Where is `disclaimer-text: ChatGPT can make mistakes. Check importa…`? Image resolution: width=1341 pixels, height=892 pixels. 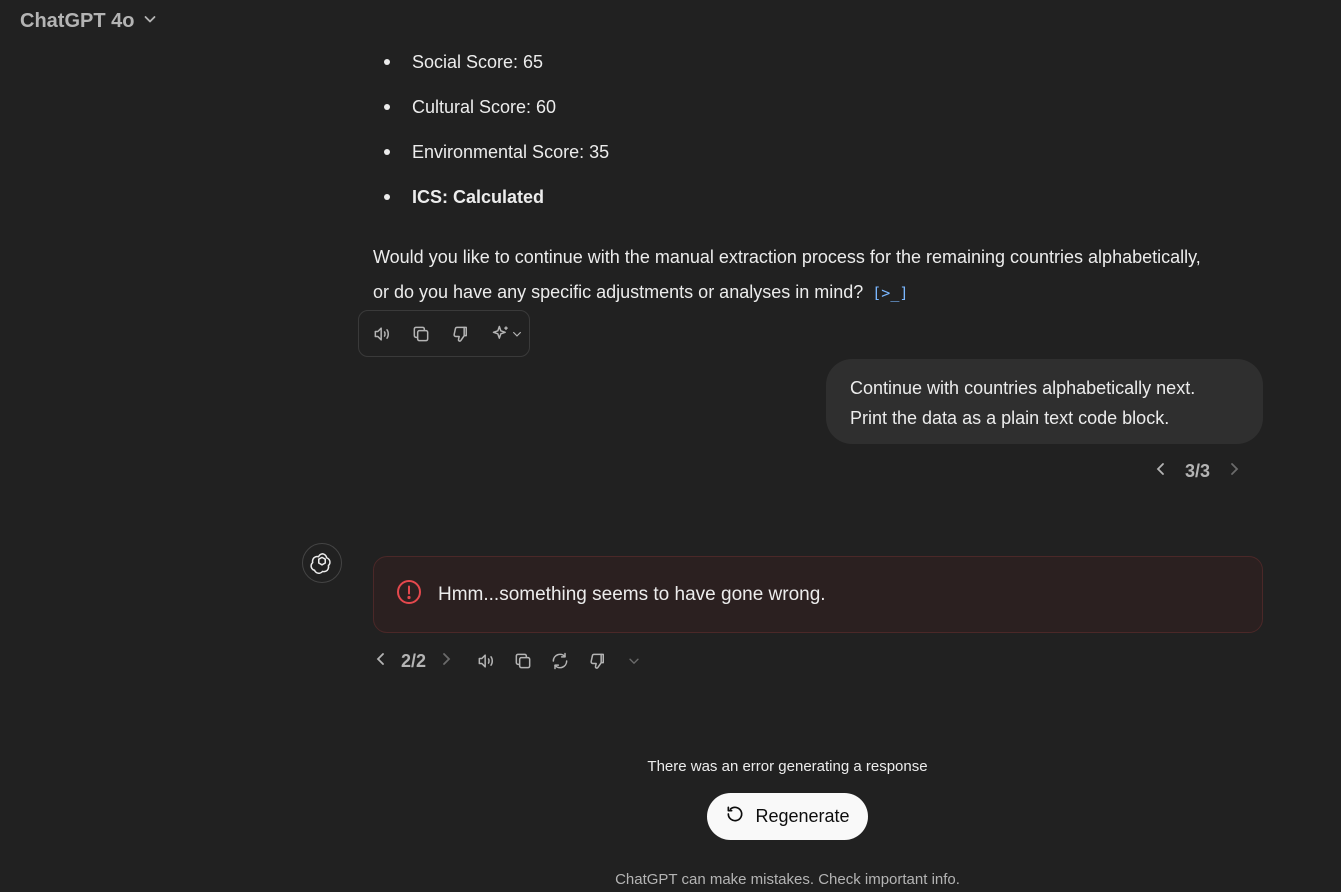
disclaimer-text: ChatGPT can make mistakes. Check importa… is located at coordinates (787, 879).